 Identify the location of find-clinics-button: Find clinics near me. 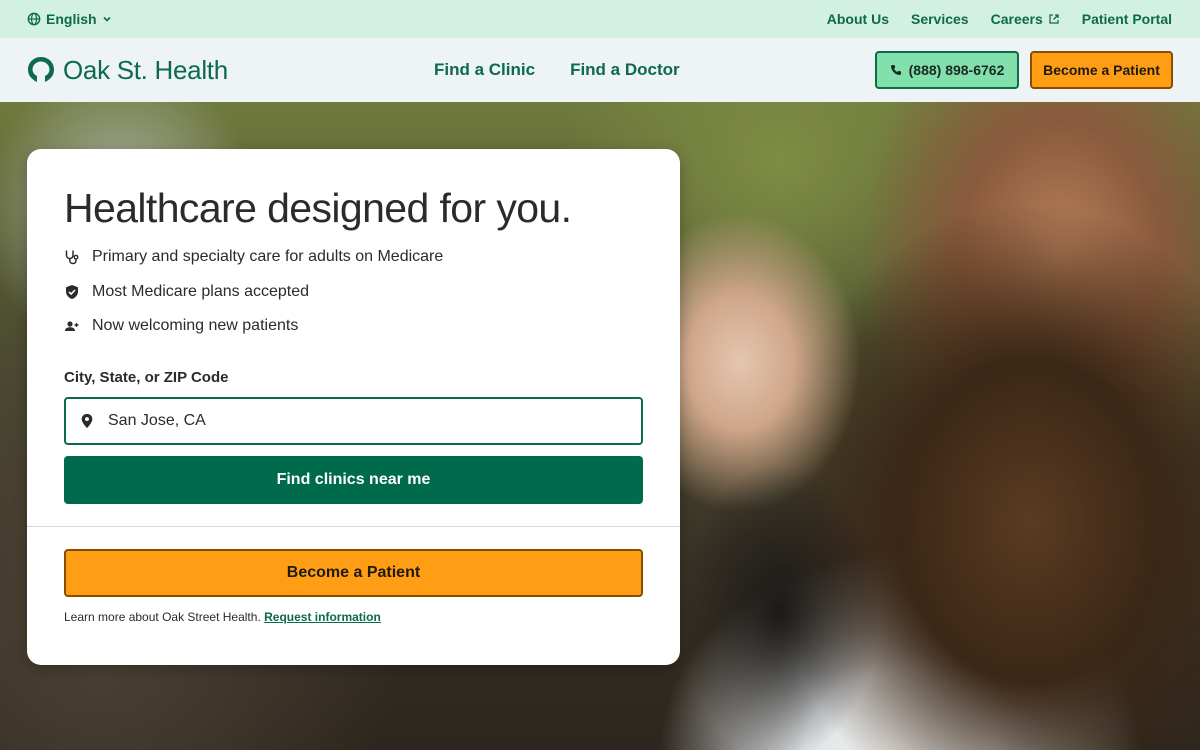
(353, 480).